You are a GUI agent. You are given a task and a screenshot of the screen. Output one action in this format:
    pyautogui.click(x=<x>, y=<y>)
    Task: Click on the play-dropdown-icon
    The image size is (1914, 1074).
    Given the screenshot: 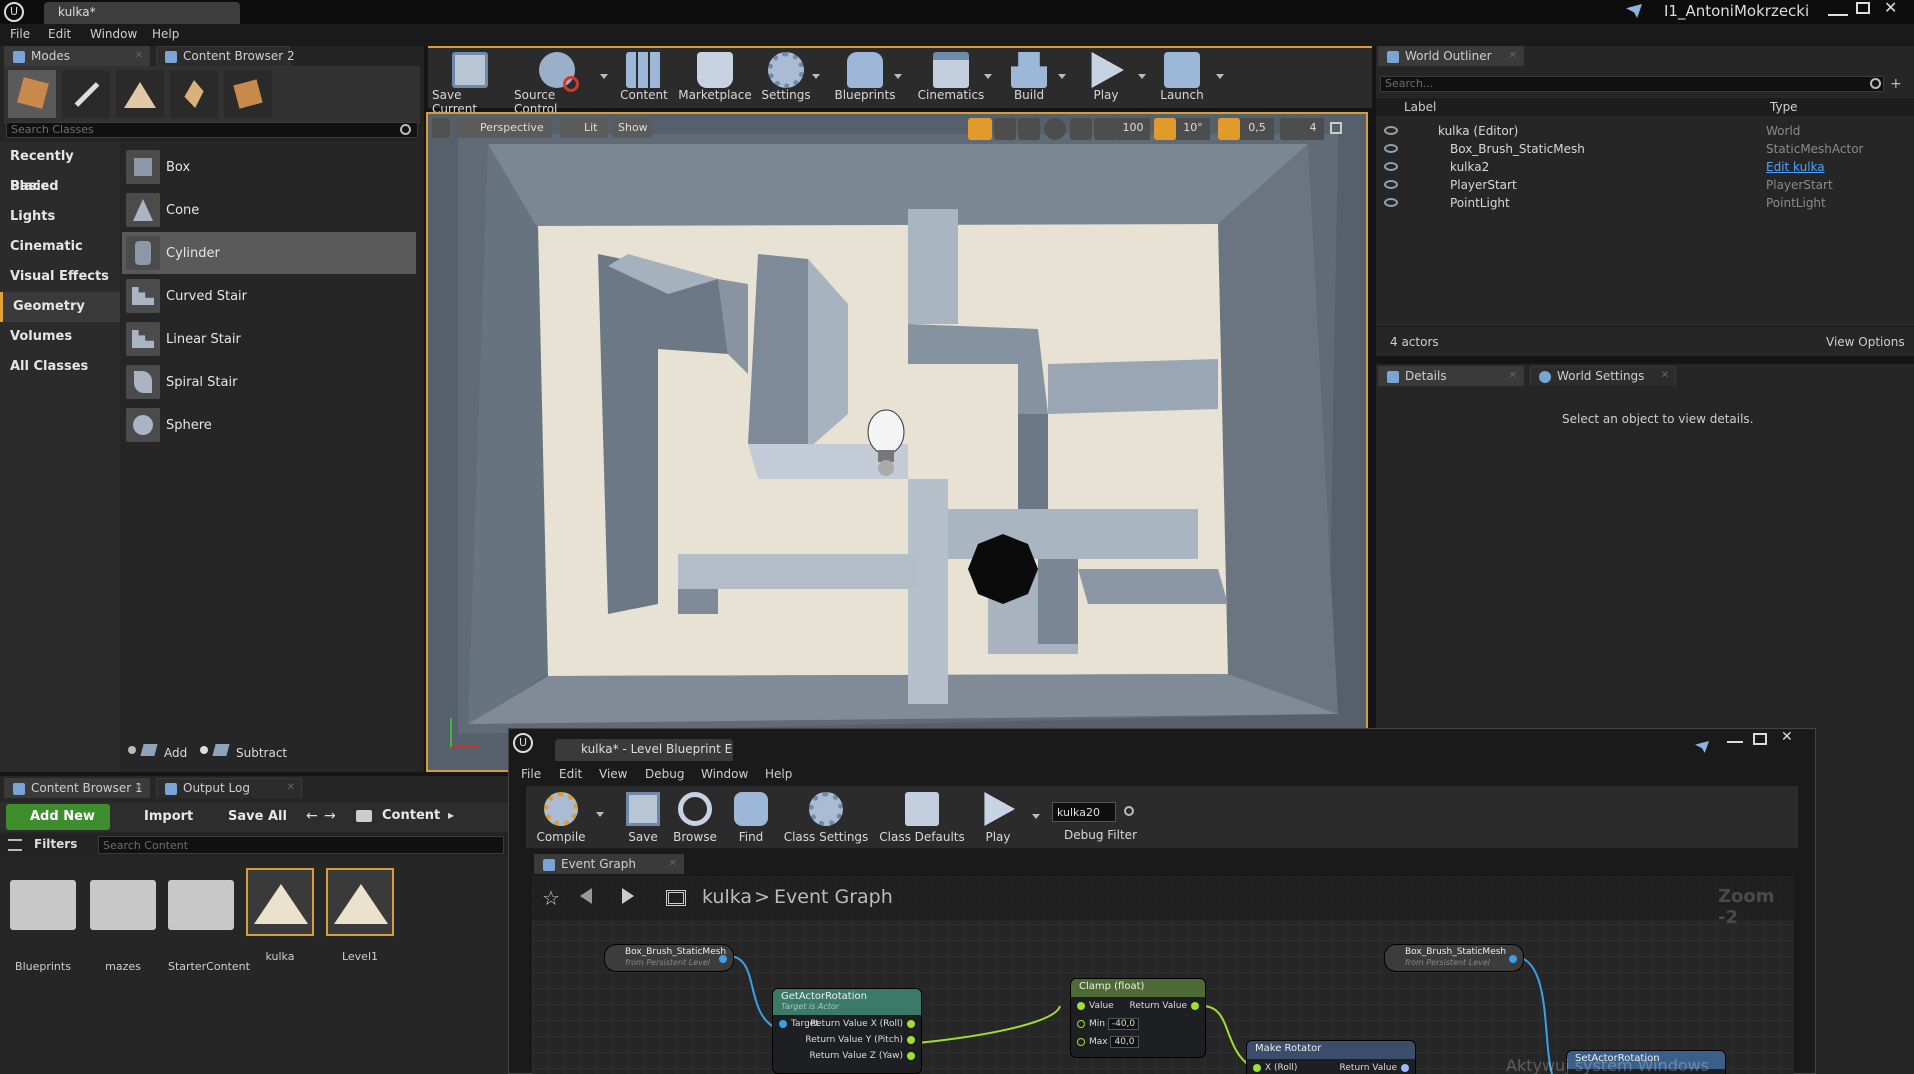 What is the action you would take?
    pyautogui.click(x=1142, y=76)
    